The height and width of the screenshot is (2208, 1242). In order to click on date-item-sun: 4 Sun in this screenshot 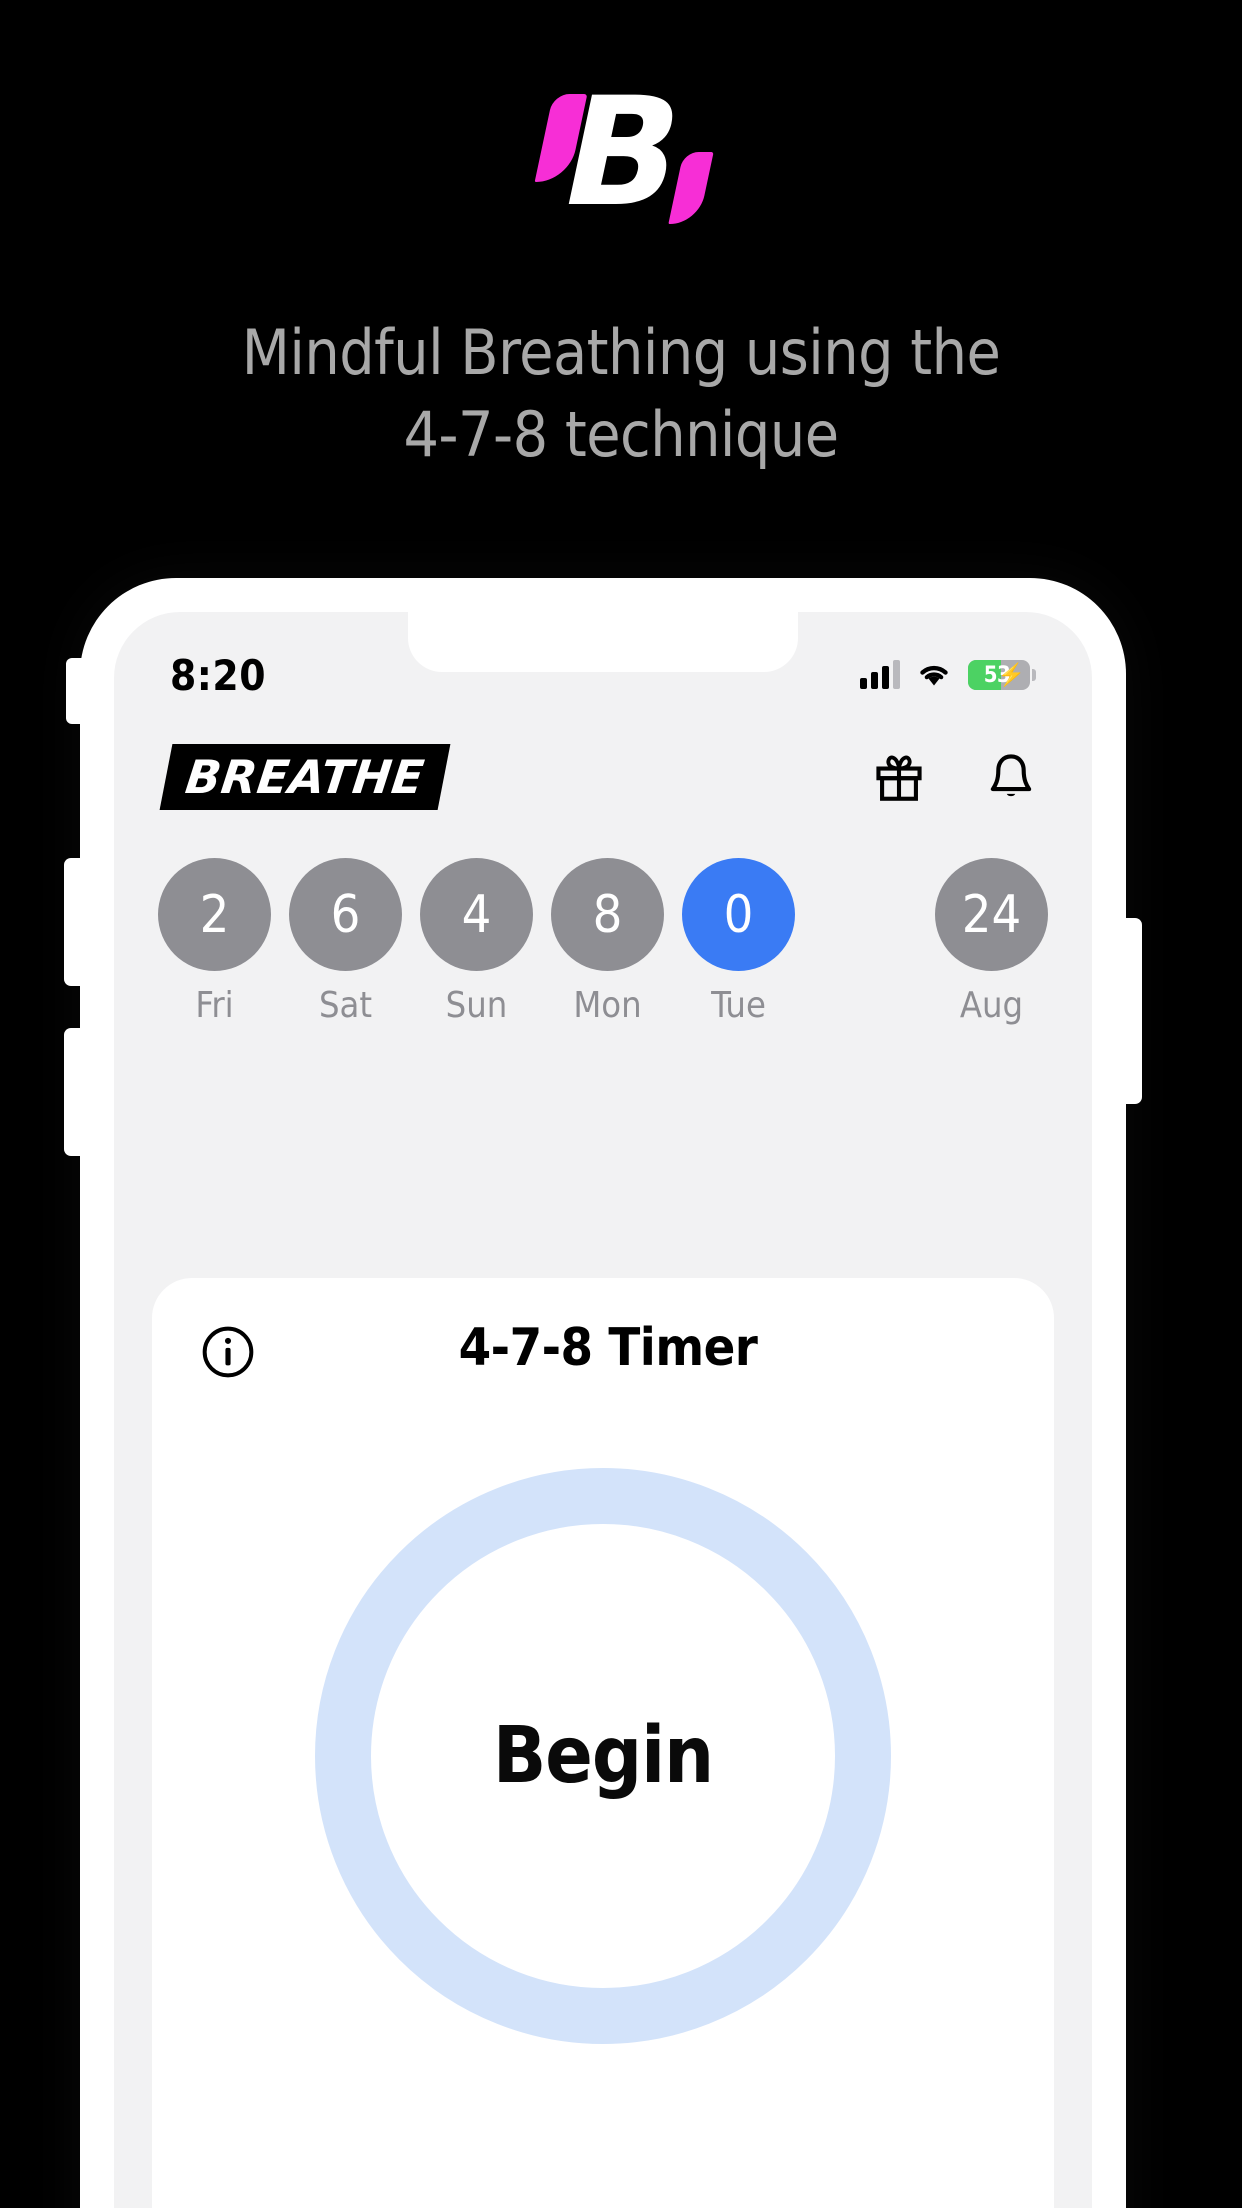, I will do `click(476, 942)`.